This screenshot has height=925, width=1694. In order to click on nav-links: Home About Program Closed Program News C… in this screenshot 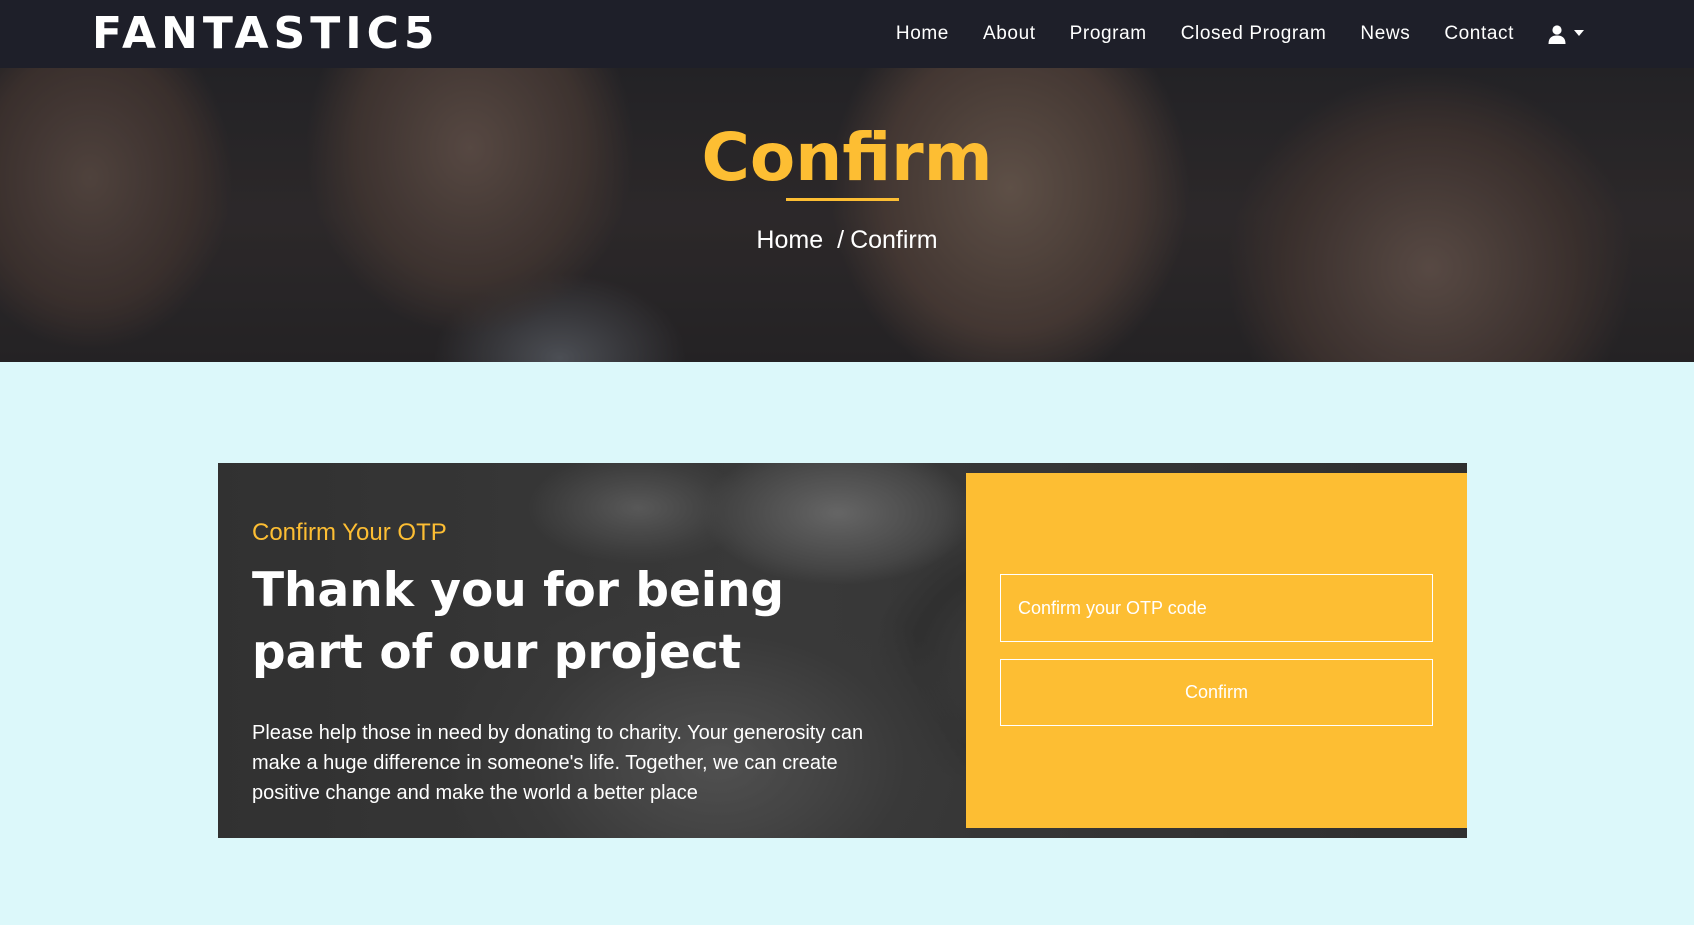, I will do `click(1223, 34)`.